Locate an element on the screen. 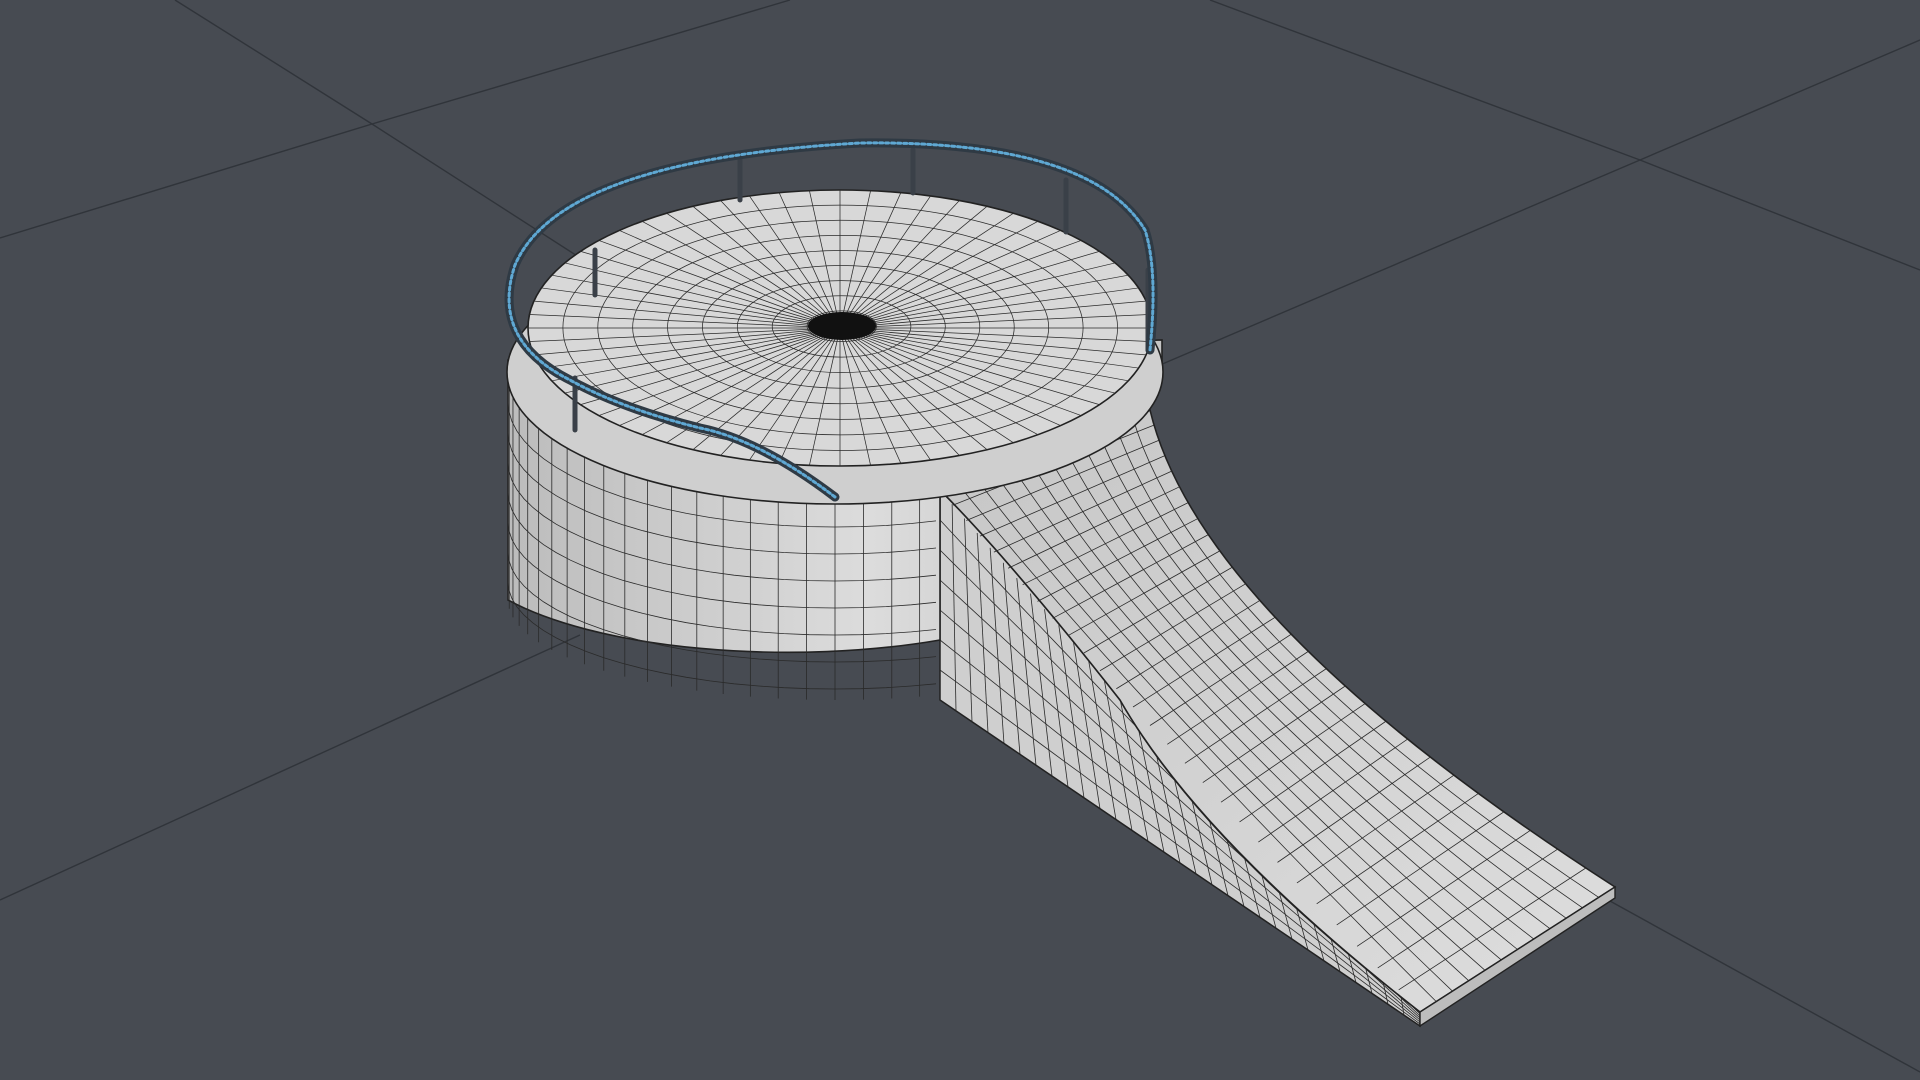 This screenshot has height=1080, width=1920. cylinder-top-pole is located at coordinates (842, 326).